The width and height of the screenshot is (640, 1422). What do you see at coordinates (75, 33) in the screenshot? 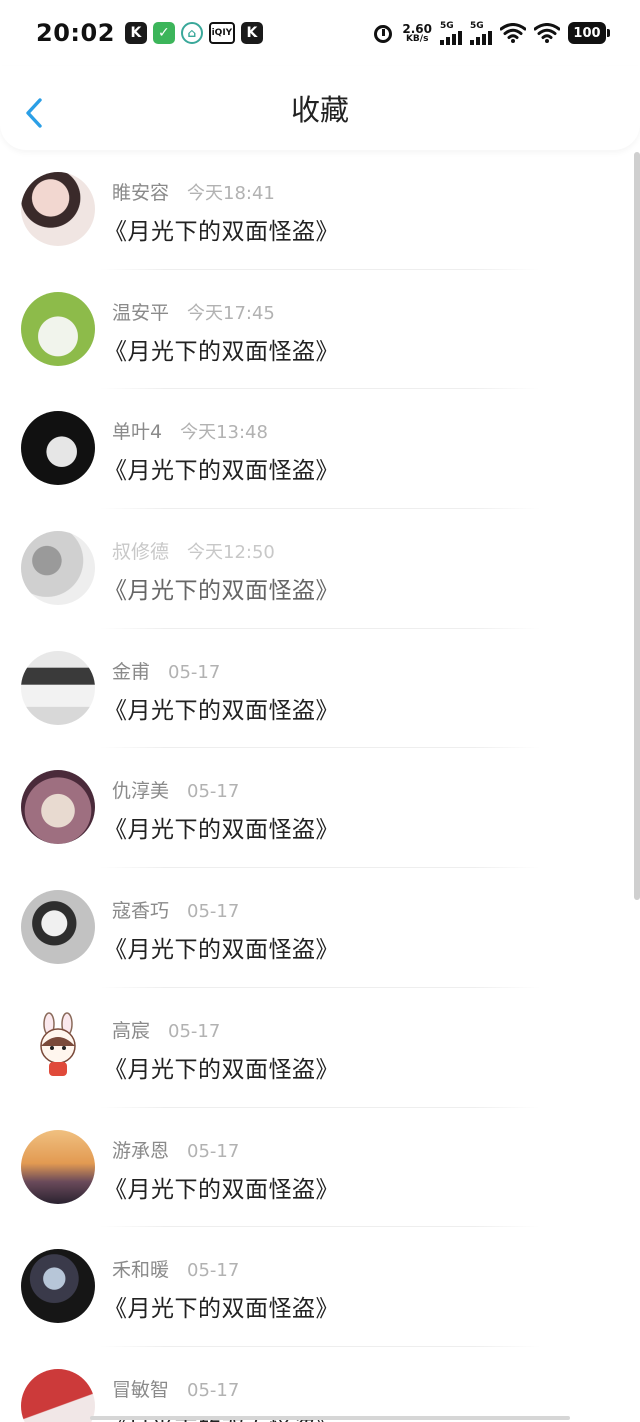
I see `status-time: 20:02` at bounding box center [75, 33].